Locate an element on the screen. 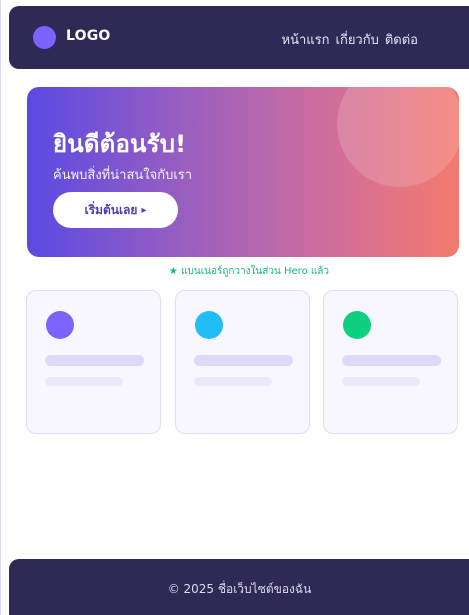 The width and height of the screenshot is (469, 615). decorative-circle is located at coordinates (398, 137).